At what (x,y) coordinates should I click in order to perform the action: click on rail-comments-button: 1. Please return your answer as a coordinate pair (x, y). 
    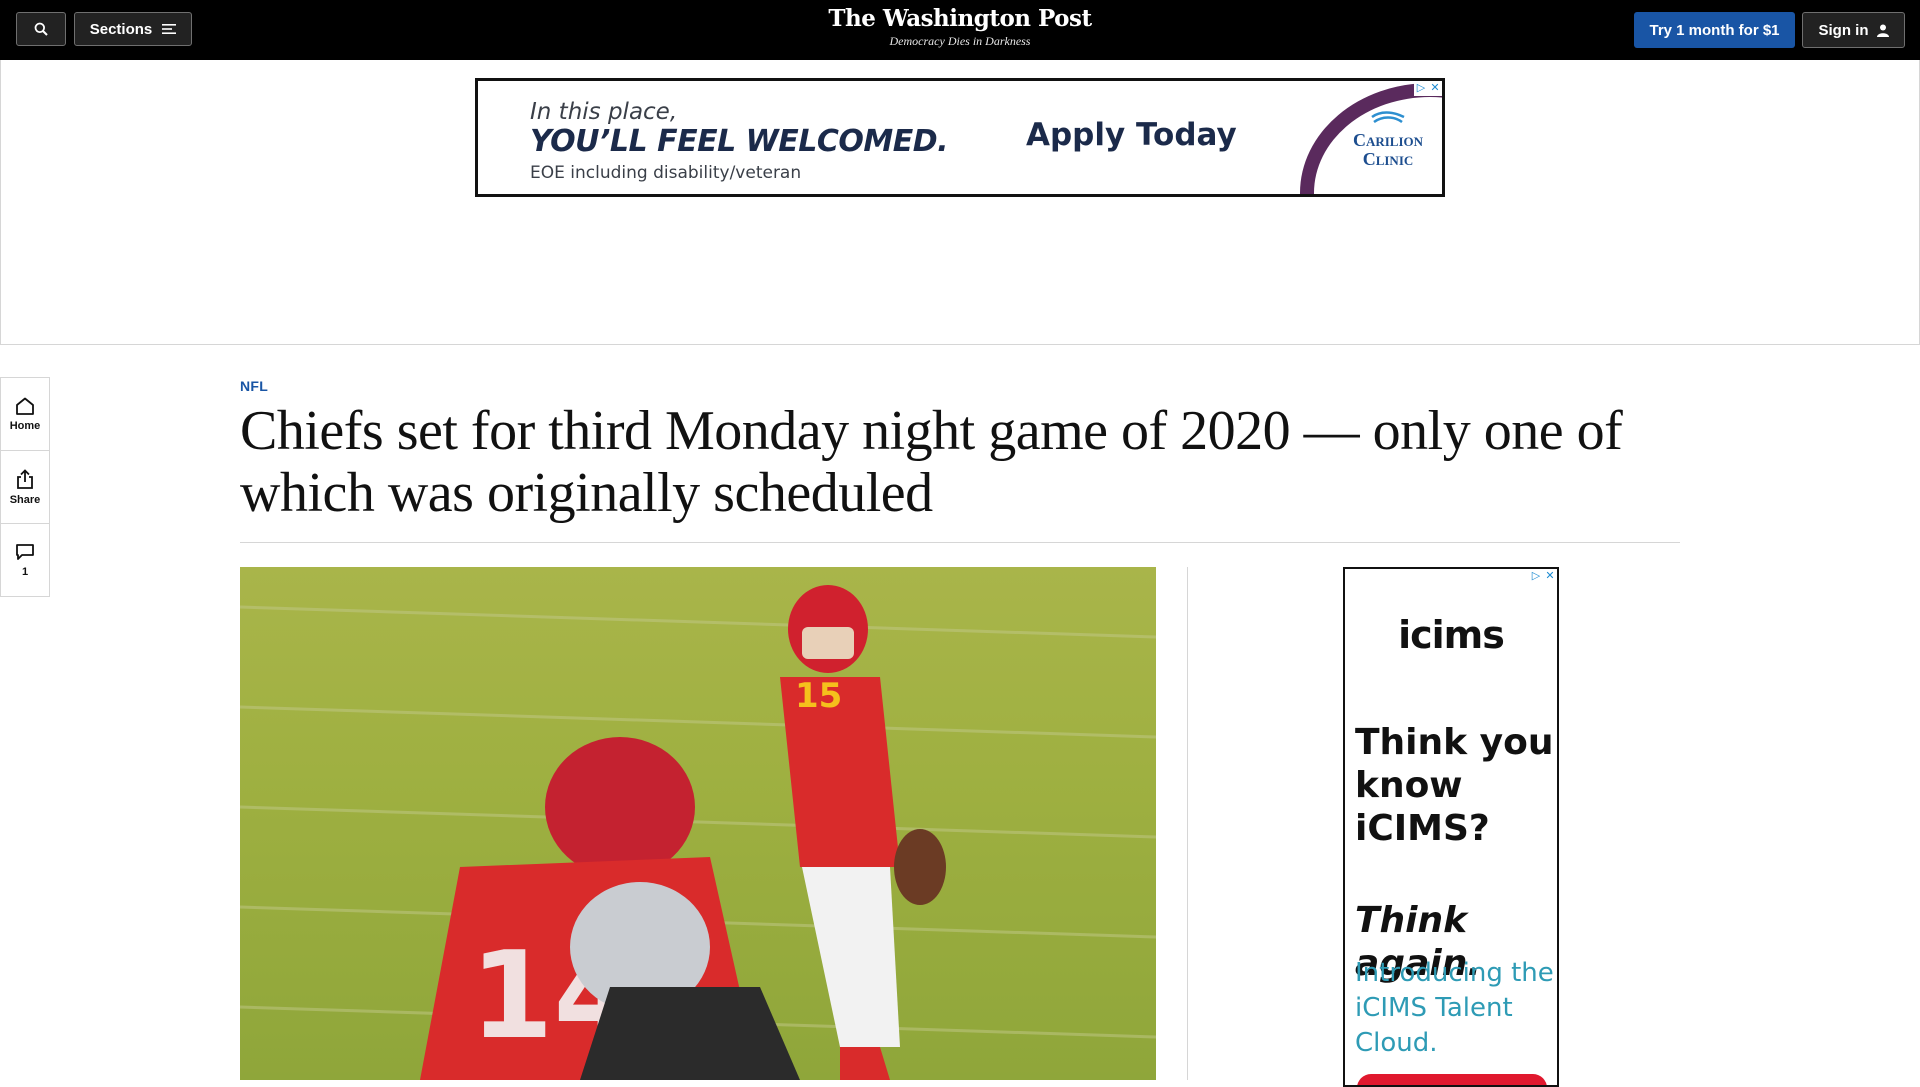
    Looking at the image, I should click on (25, 560).